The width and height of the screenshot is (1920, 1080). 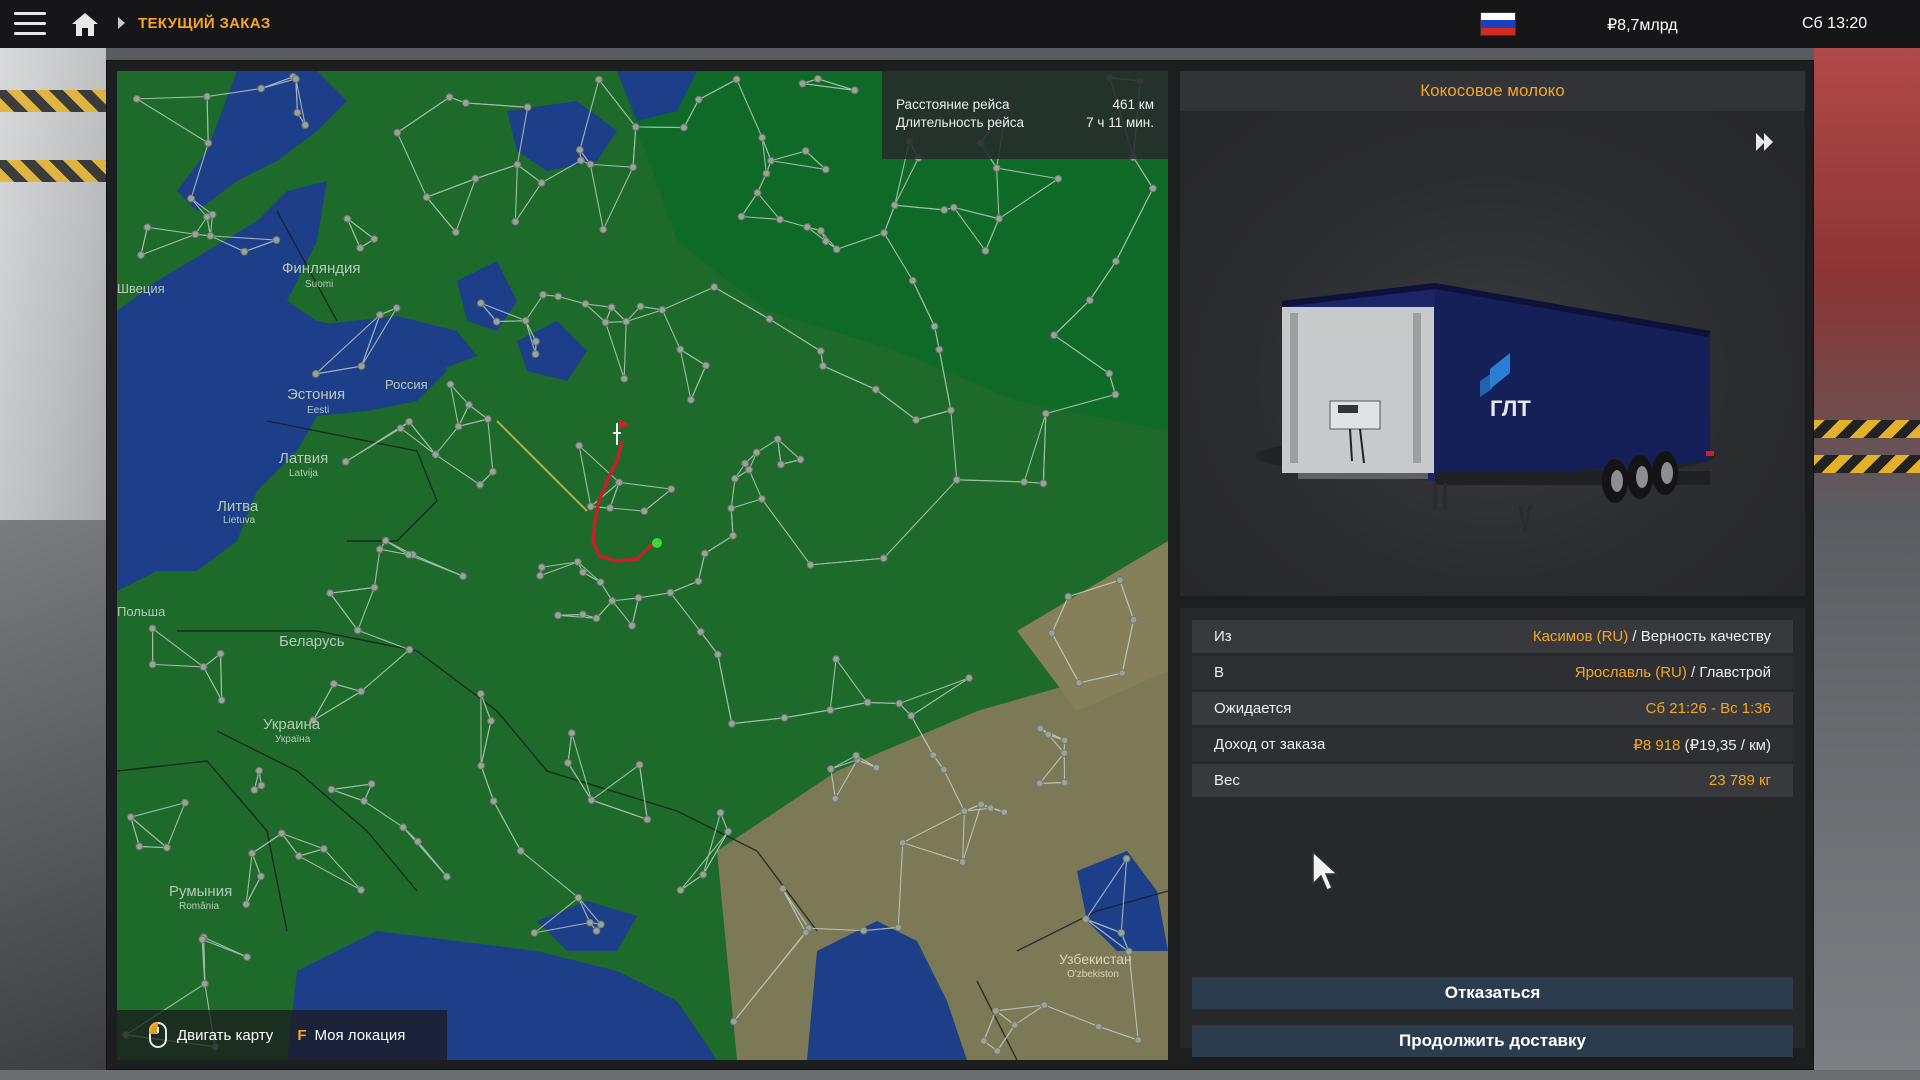 I want to click on detail-row-to: В Ярославль (RU) / Главстрой, so click(x=1492, y=672).